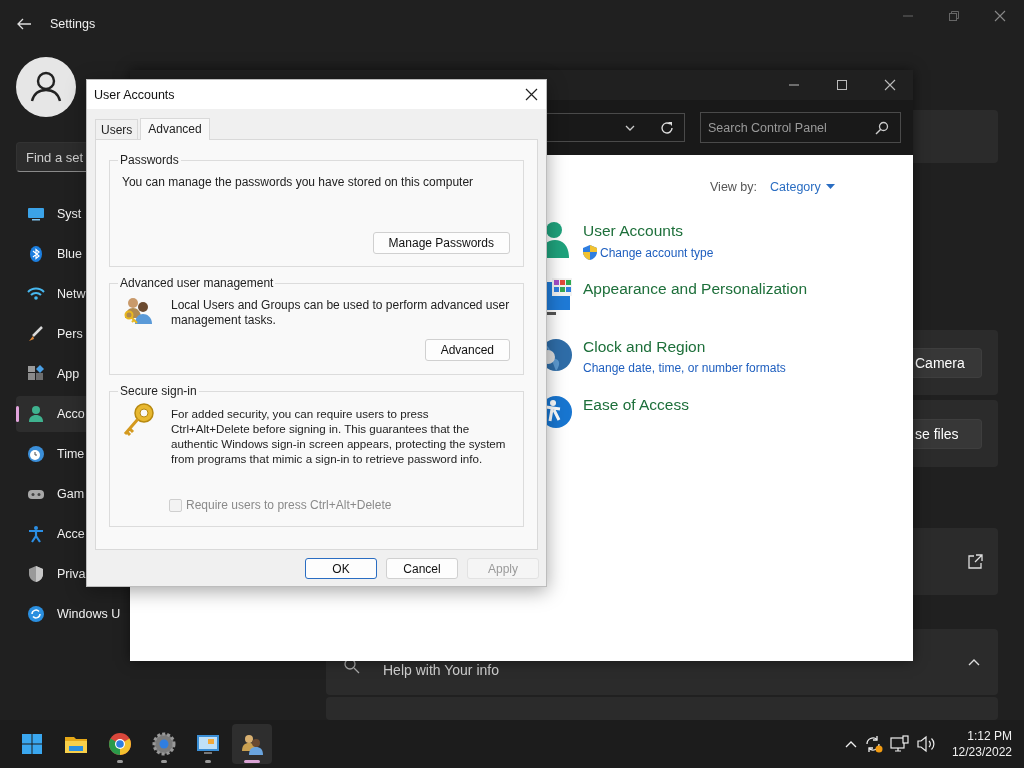 Image resolution: width=1024 pixels, height=768 pixels. I want to click on avatar, so click(46, 87).